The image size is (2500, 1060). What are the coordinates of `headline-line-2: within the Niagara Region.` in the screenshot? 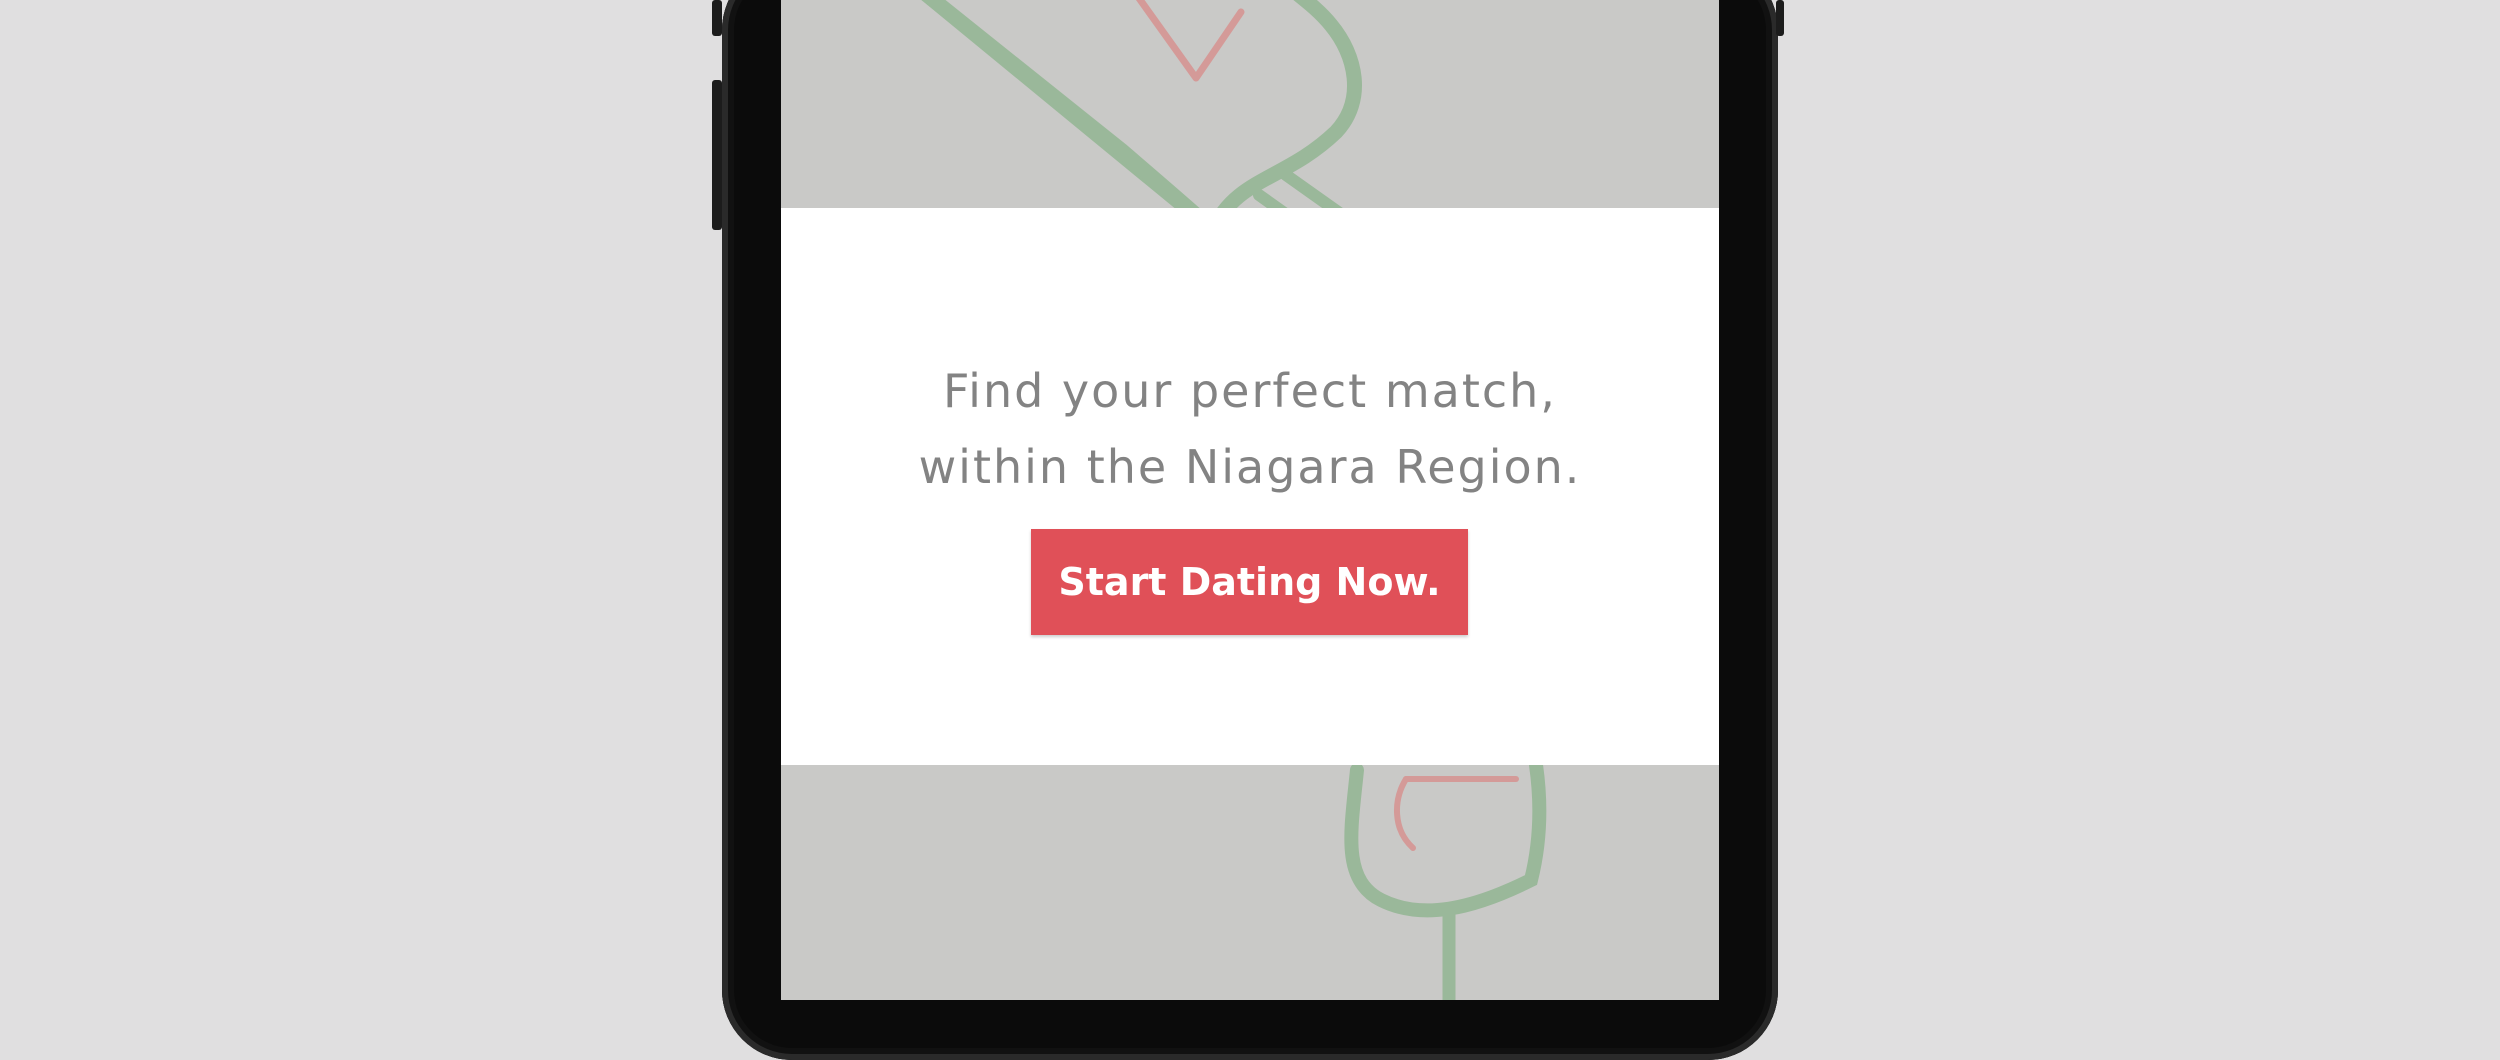 It's located at (1250, 467).